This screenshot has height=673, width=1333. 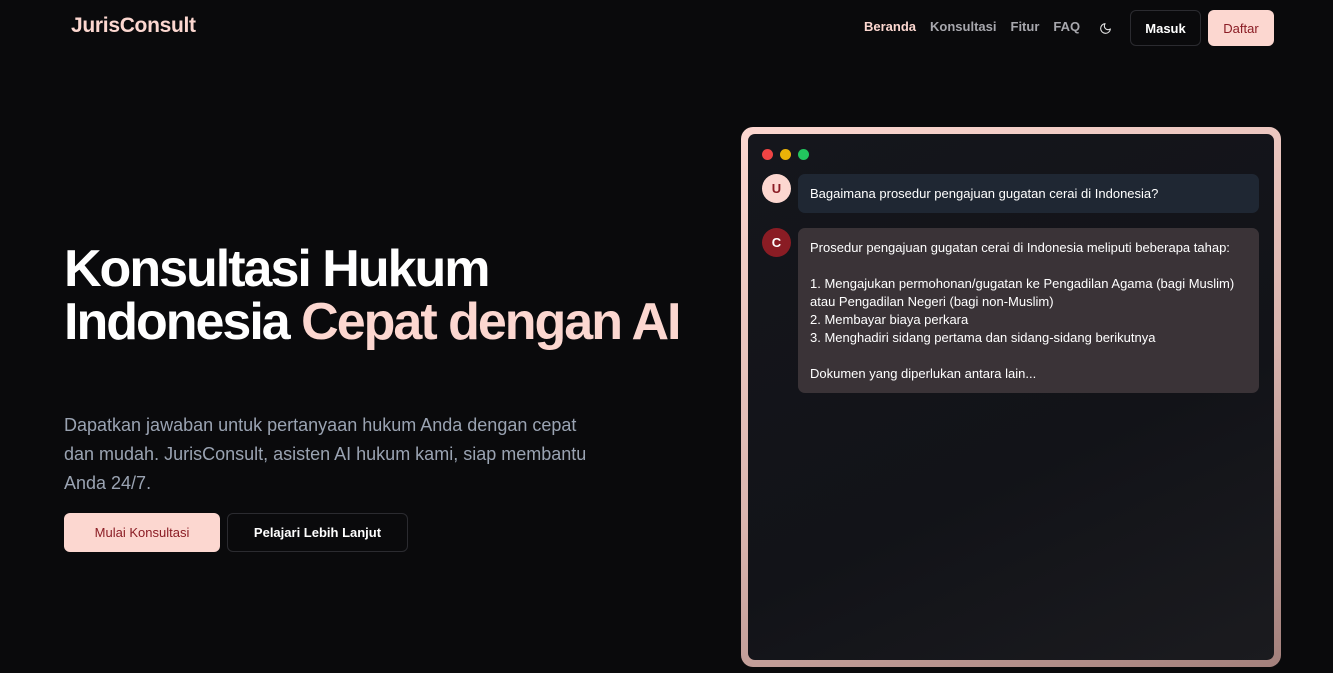 What do you see at coordinates (317, 532) in the screenshot?
I see `learn-more-button: Pelajari Lebih Lanjut` at bounding box center [317, 532].